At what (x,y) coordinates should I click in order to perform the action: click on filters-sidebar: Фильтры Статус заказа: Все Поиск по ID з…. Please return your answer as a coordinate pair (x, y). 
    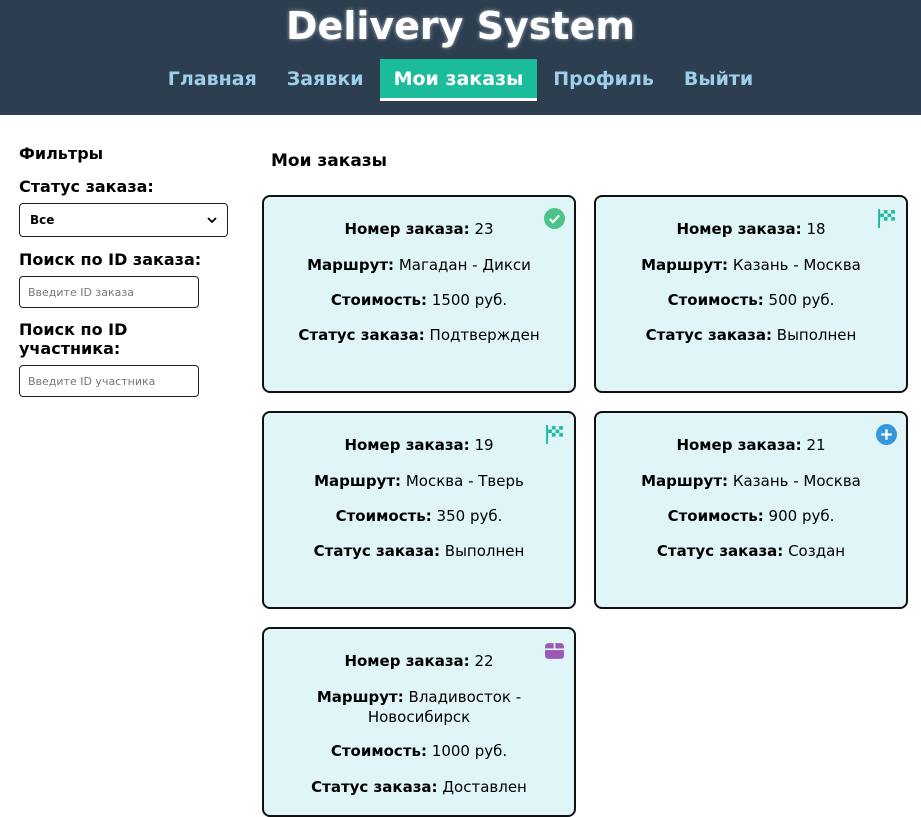
    Looking at the image, I should click on (126, 276).